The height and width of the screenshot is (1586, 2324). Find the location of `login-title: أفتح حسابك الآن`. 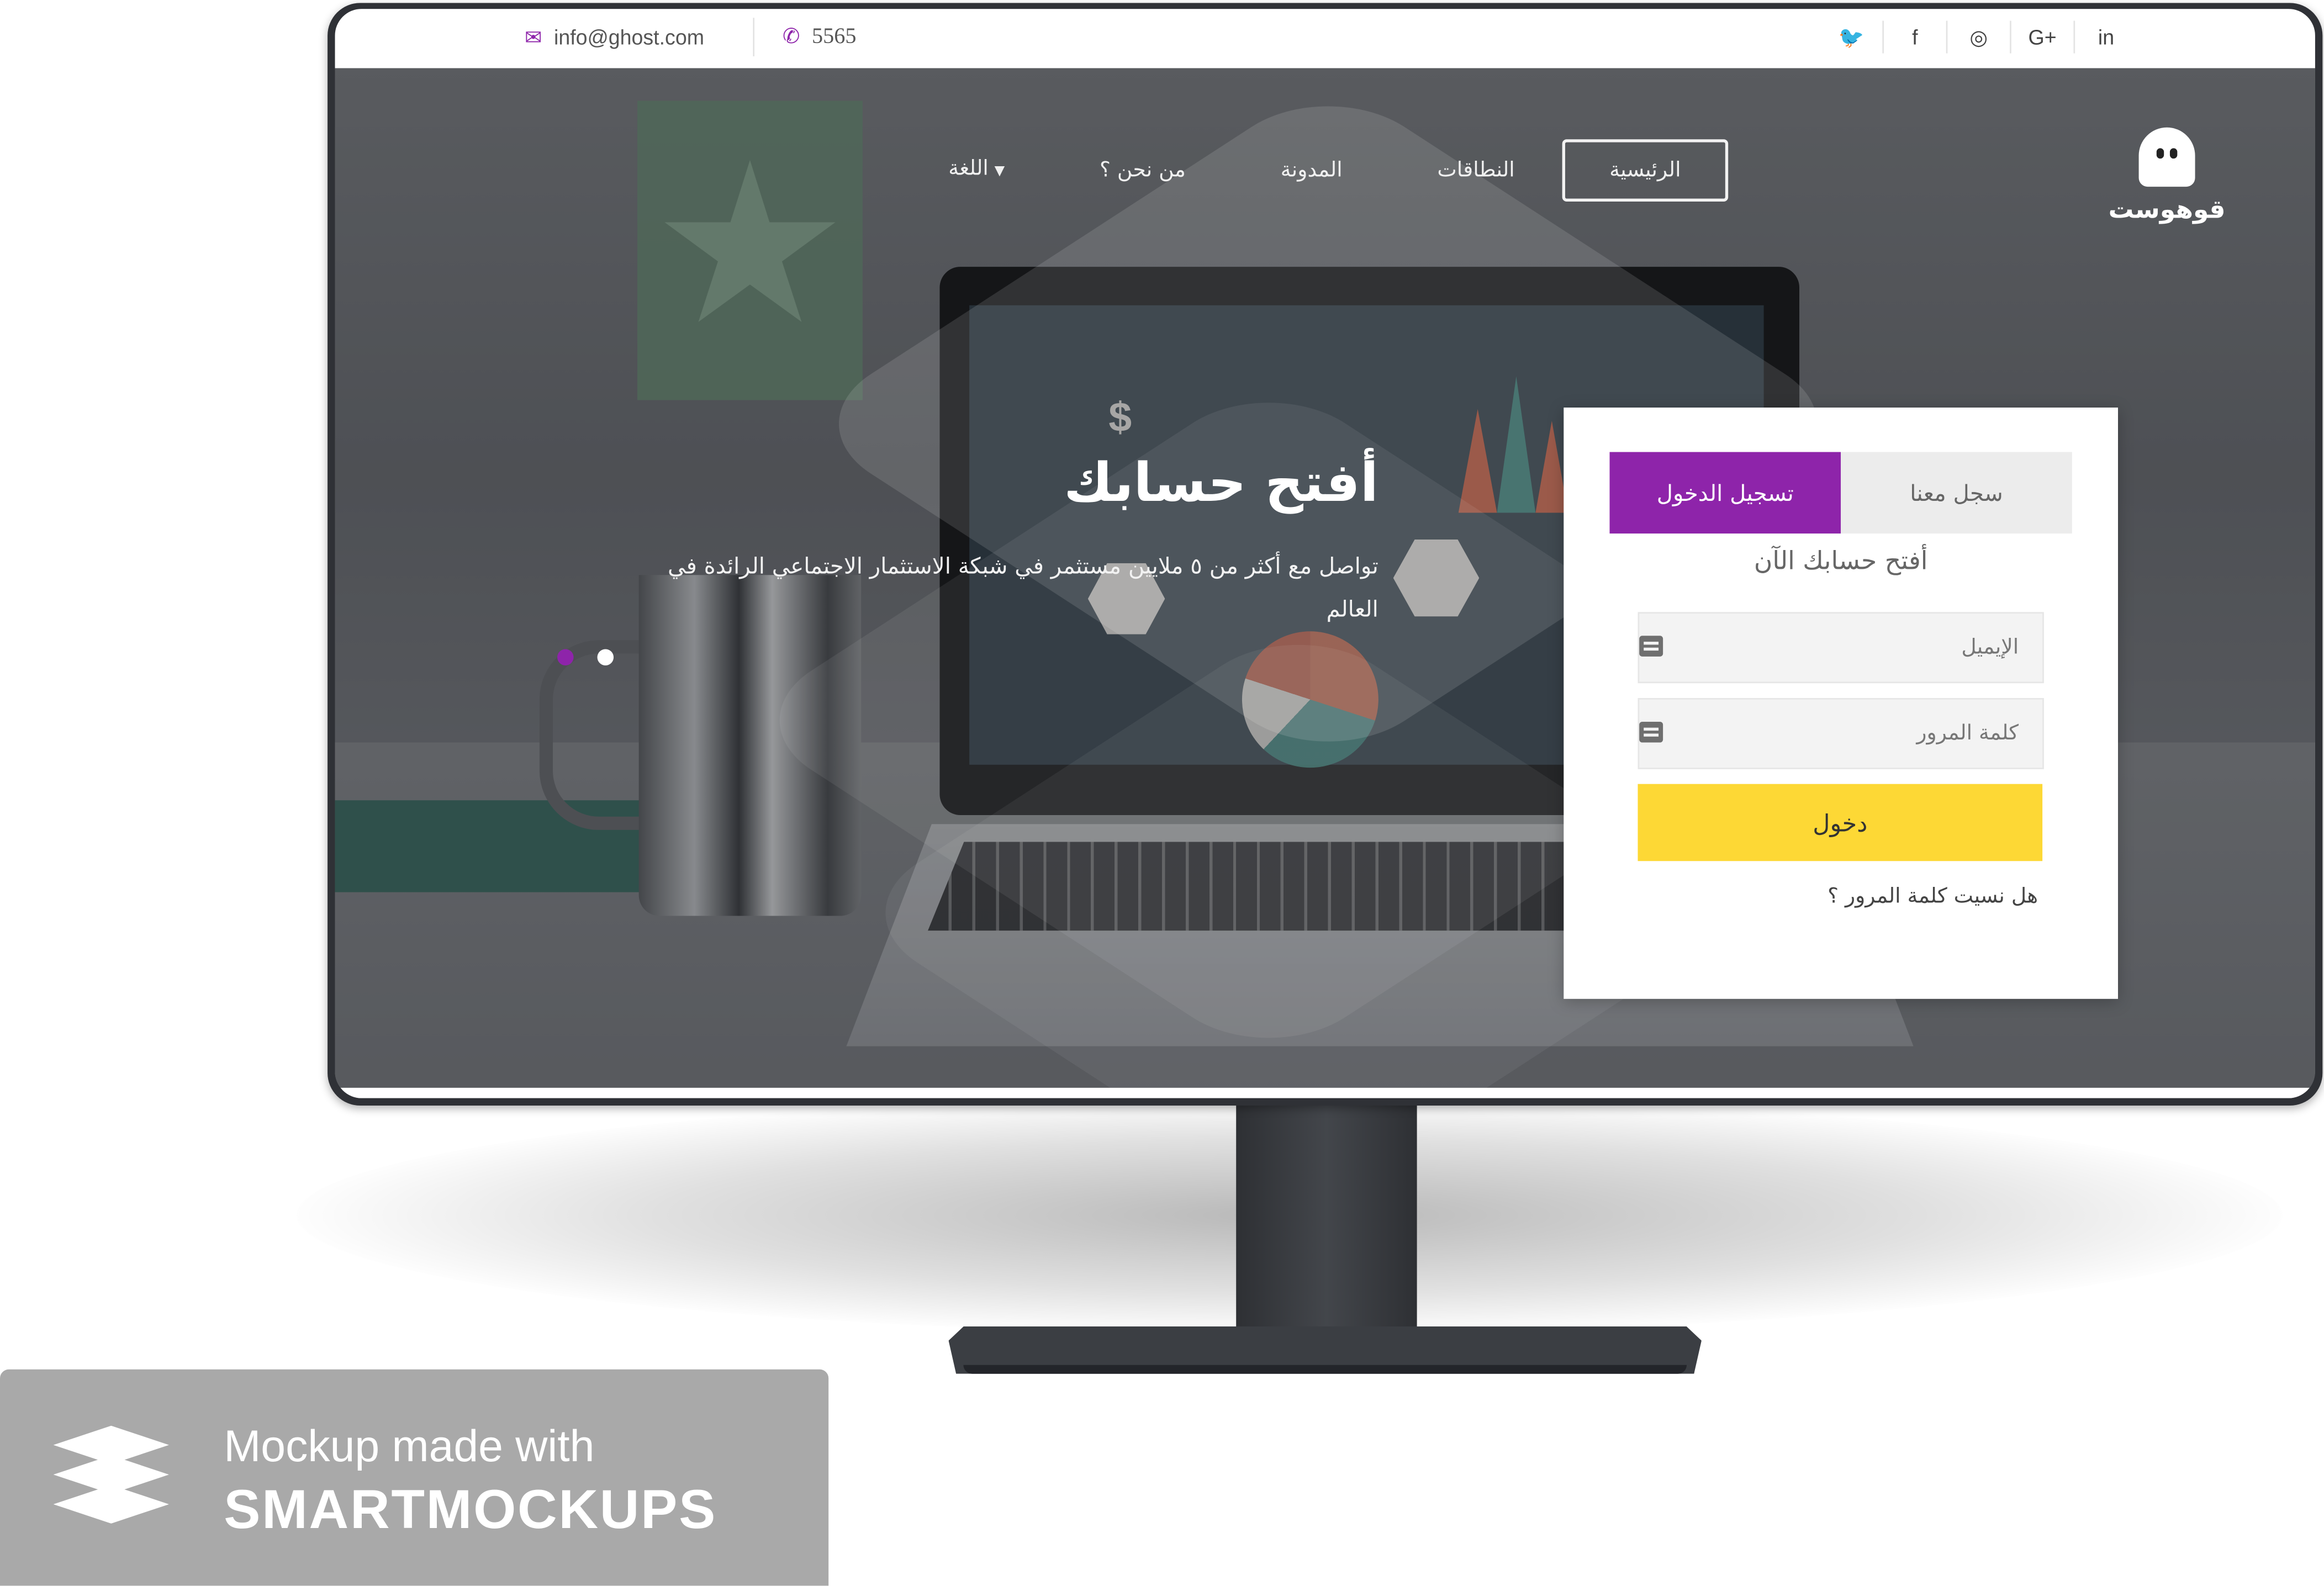

login-title: أفتح حسابك الآن is located at coordinates (1840, 562).